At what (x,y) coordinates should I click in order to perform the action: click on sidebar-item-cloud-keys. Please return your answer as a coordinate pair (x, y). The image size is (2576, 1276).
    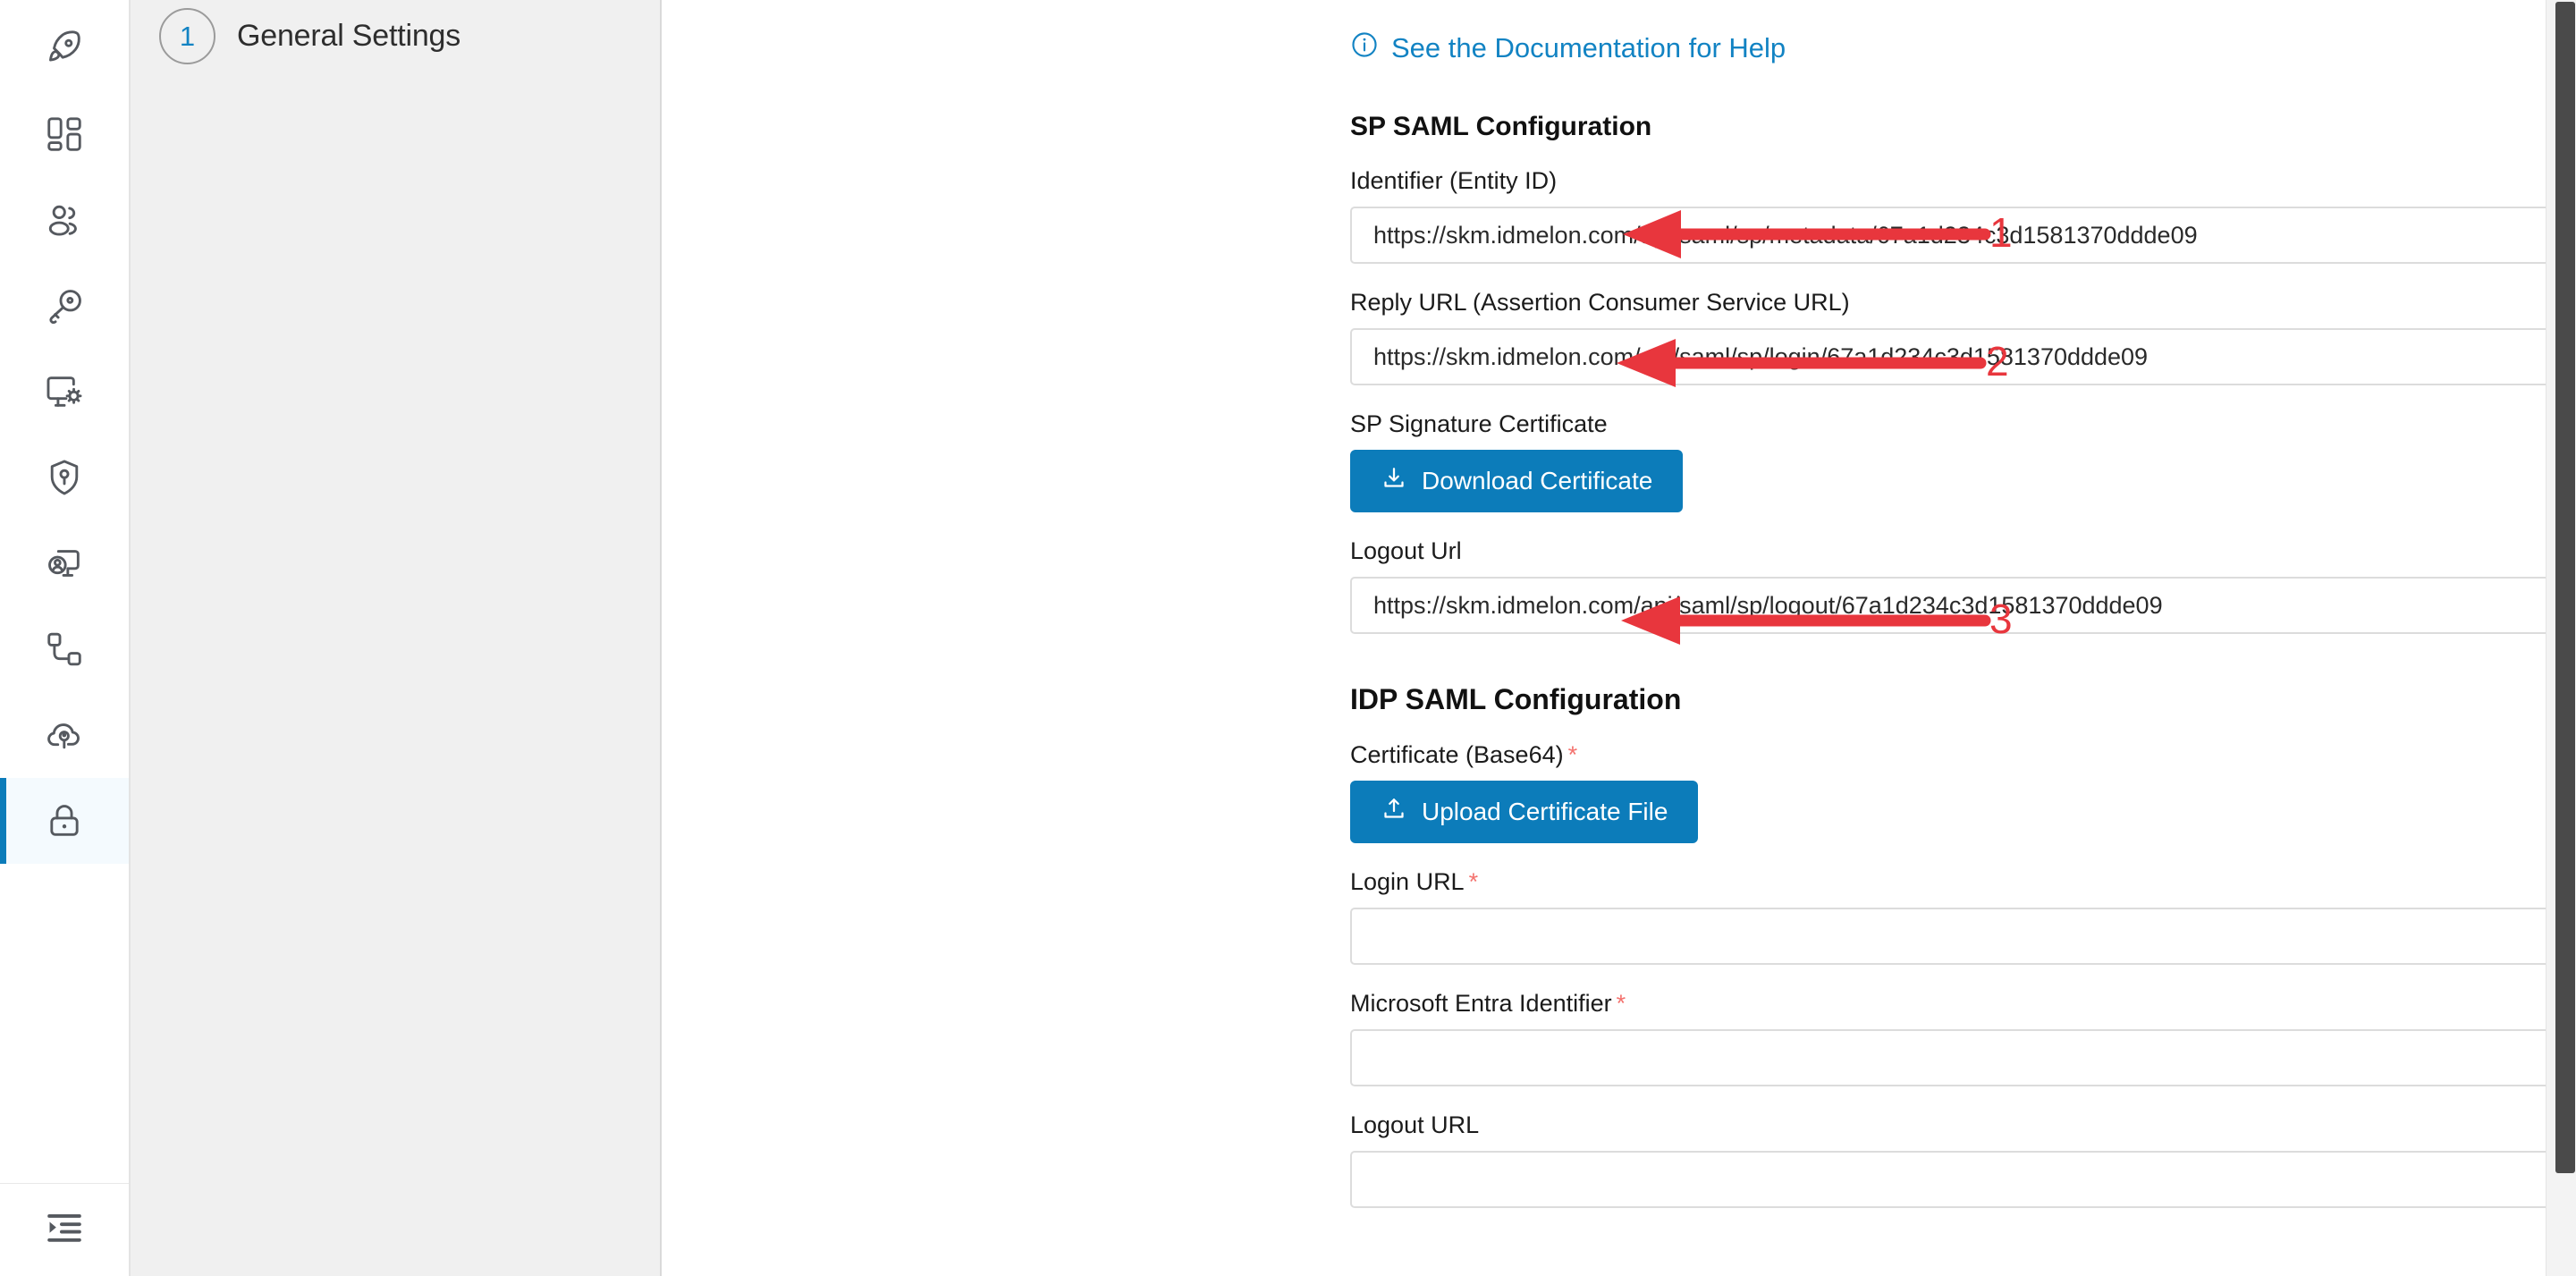
    Looking at the image, I should click on (64, 735).